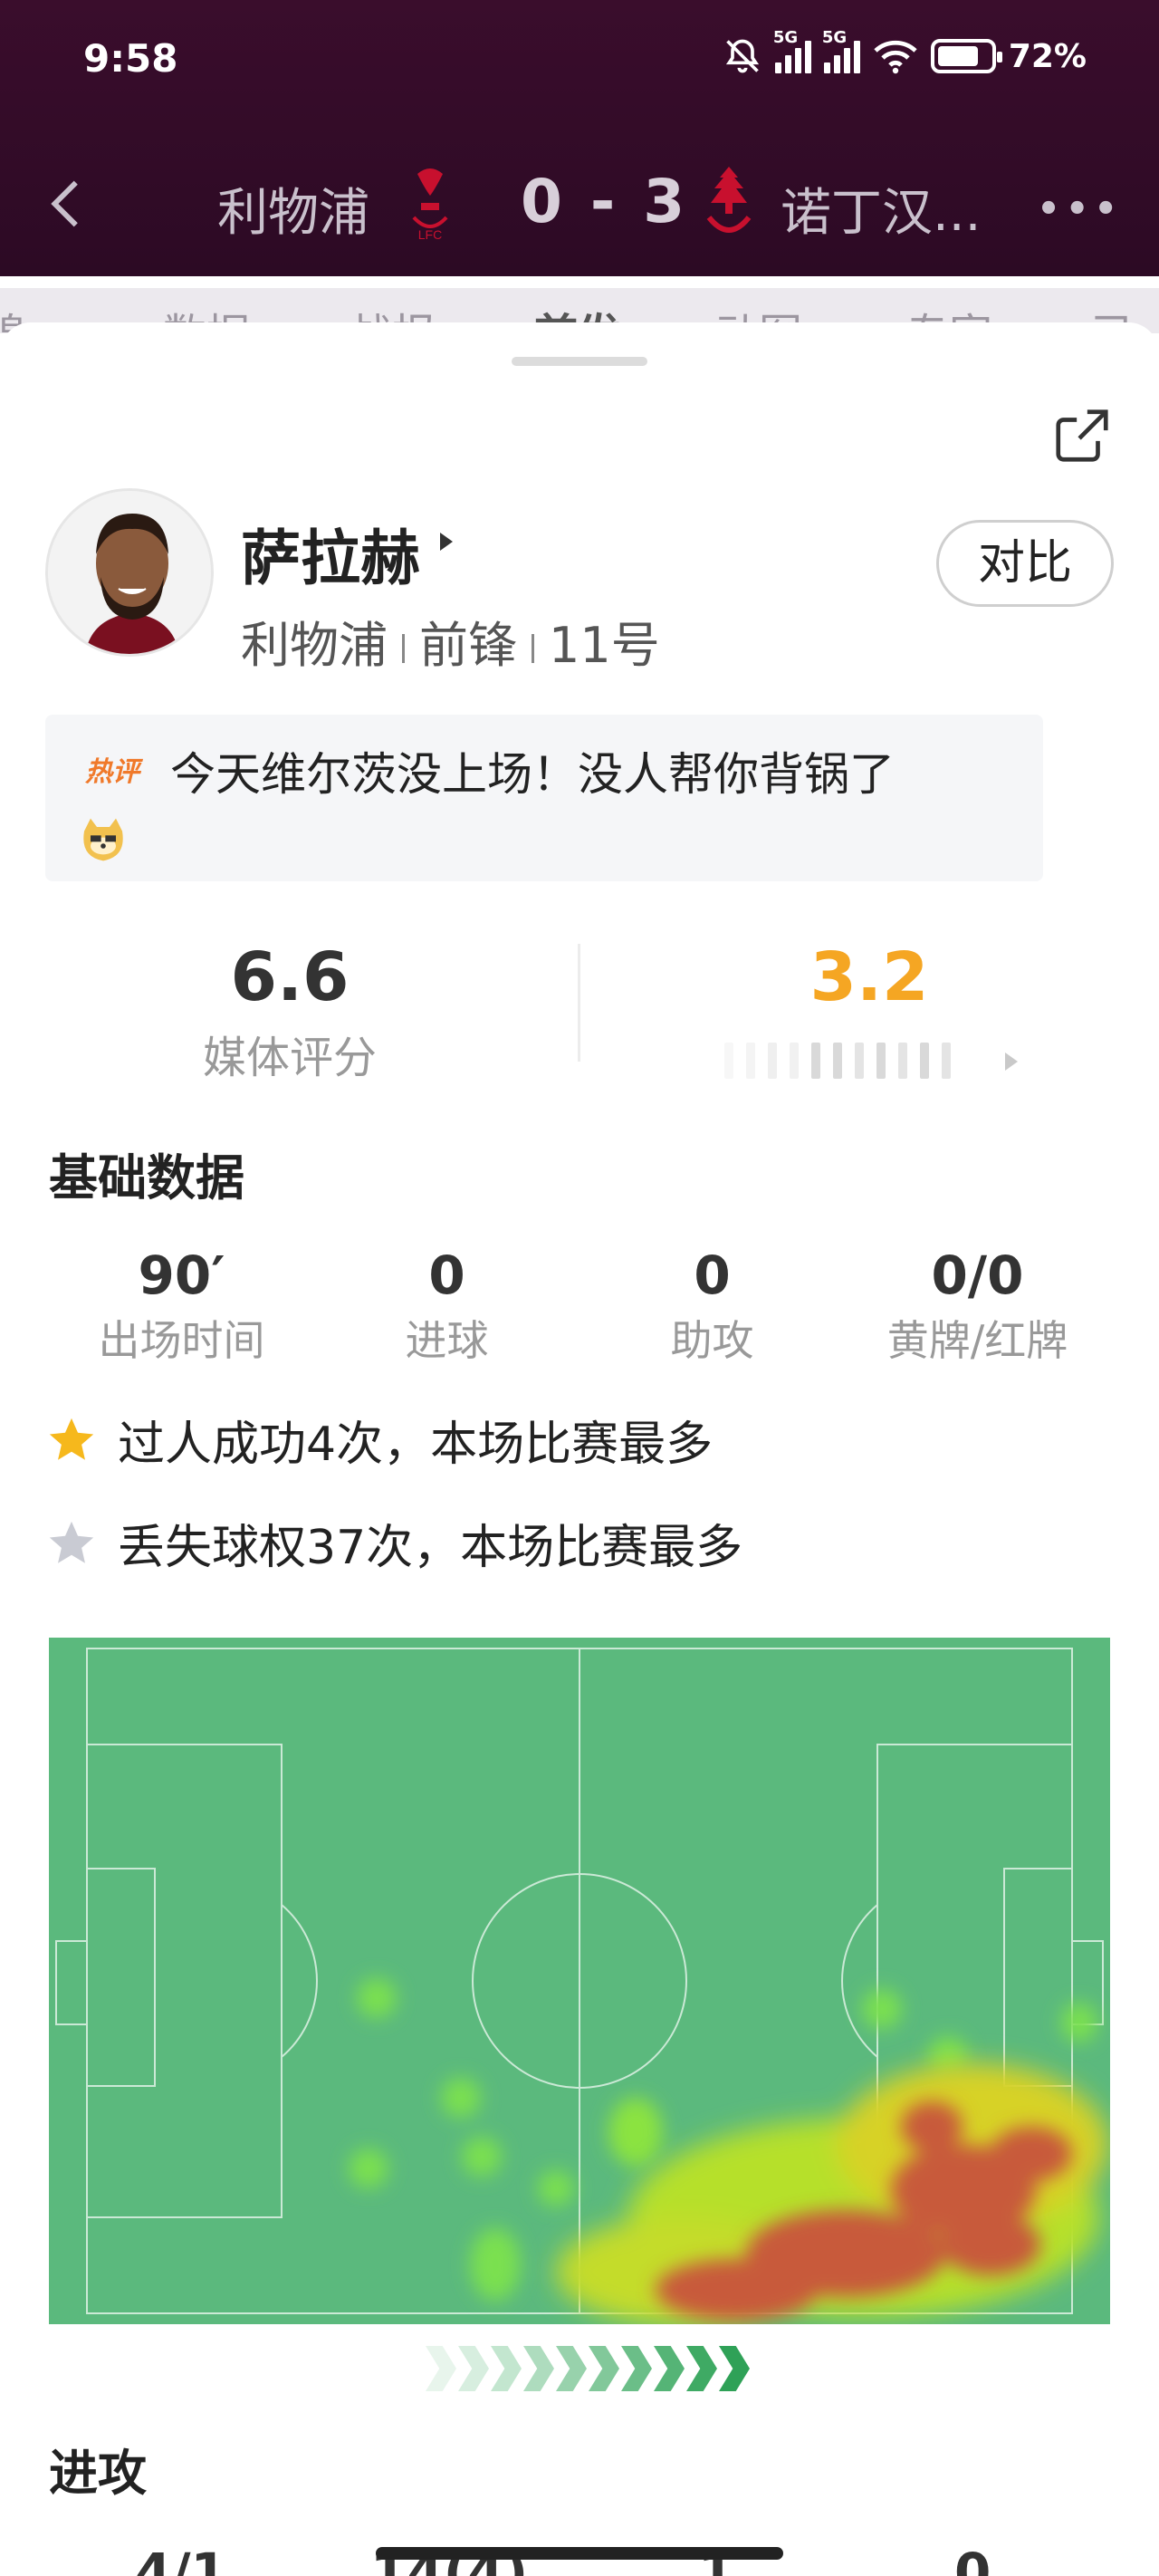 Image resolution: width=1159 pixels, height=2576 pixels. I want to click on wifi-icon, so click(896, 57).